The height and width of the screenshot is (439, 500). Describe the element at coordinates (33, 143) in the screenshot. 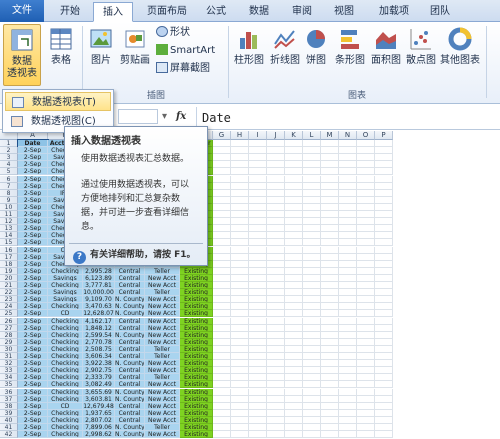

I see `table-header-cell: Date` at that location.